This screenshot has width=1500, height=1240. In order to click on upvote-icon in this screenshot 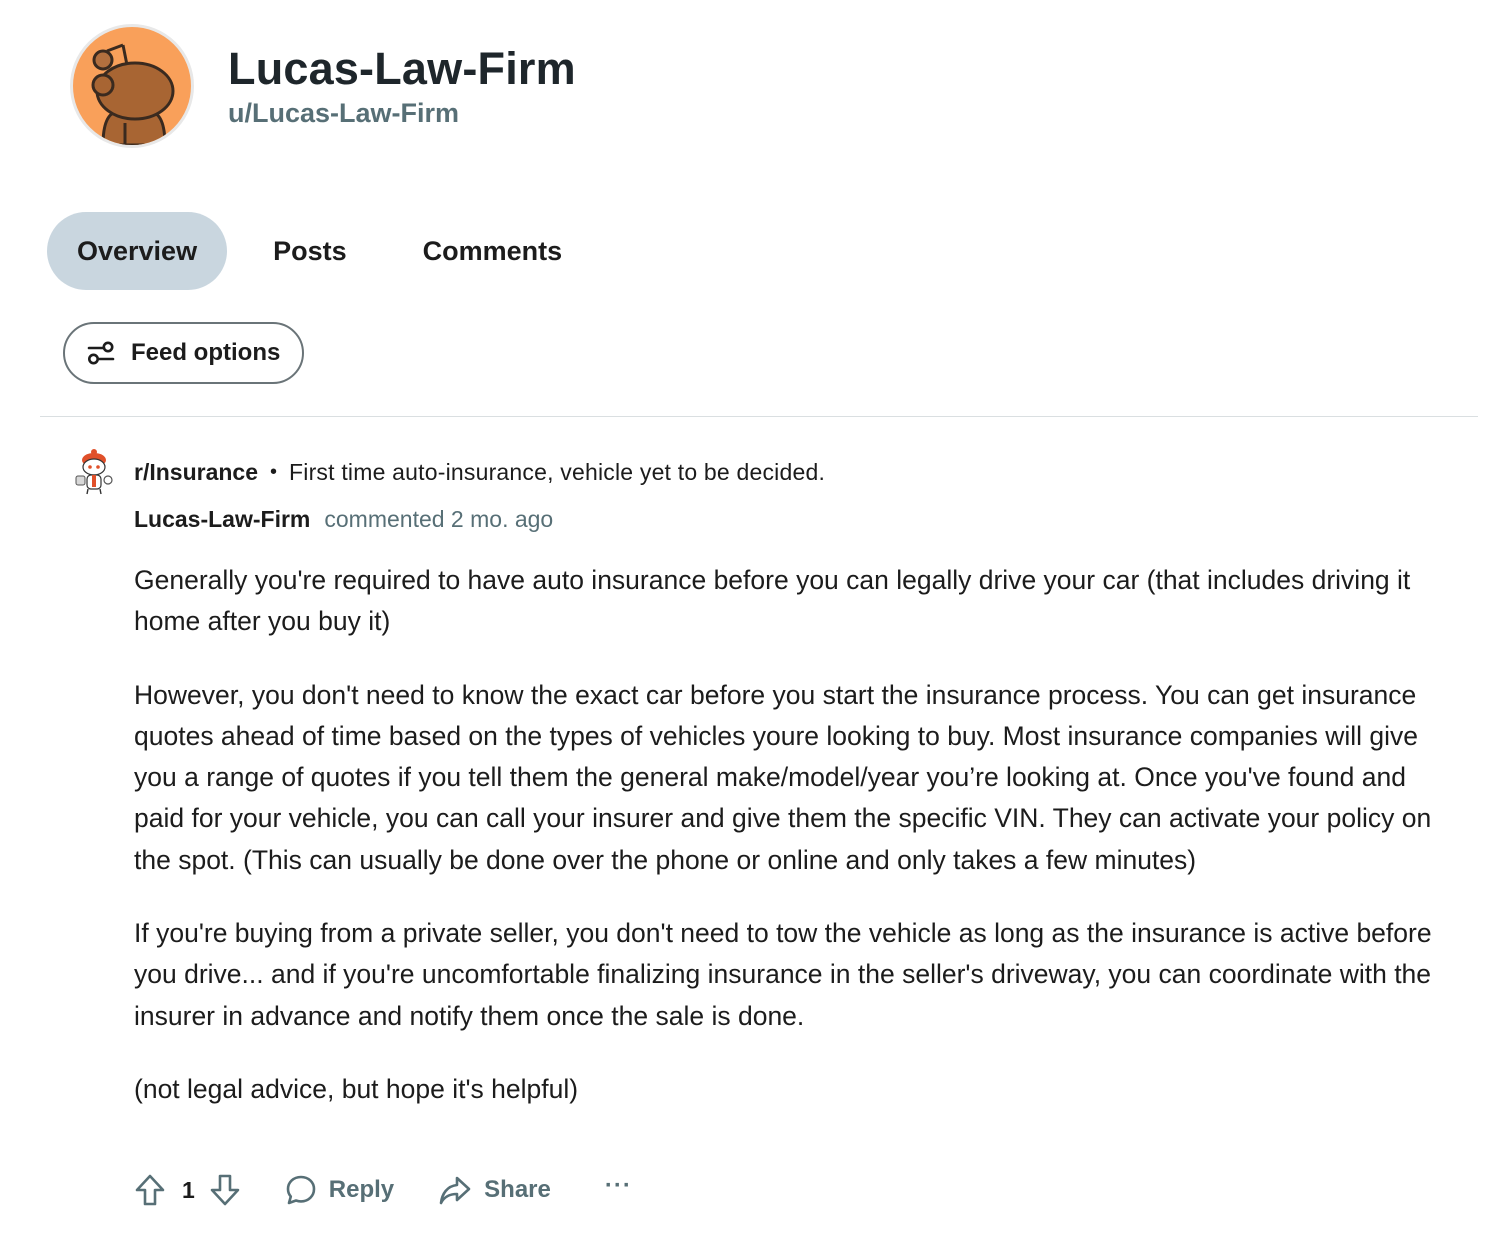, I will do `click(150, 1190)`.